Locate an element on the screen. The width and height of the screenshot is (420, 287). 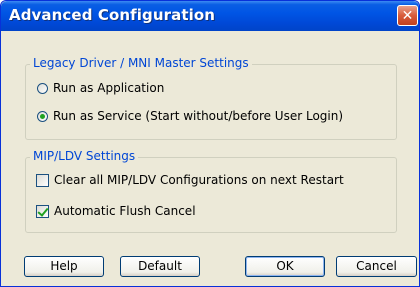
automatic-flush-cancel-checkbox is located at coordinates (42, 211).